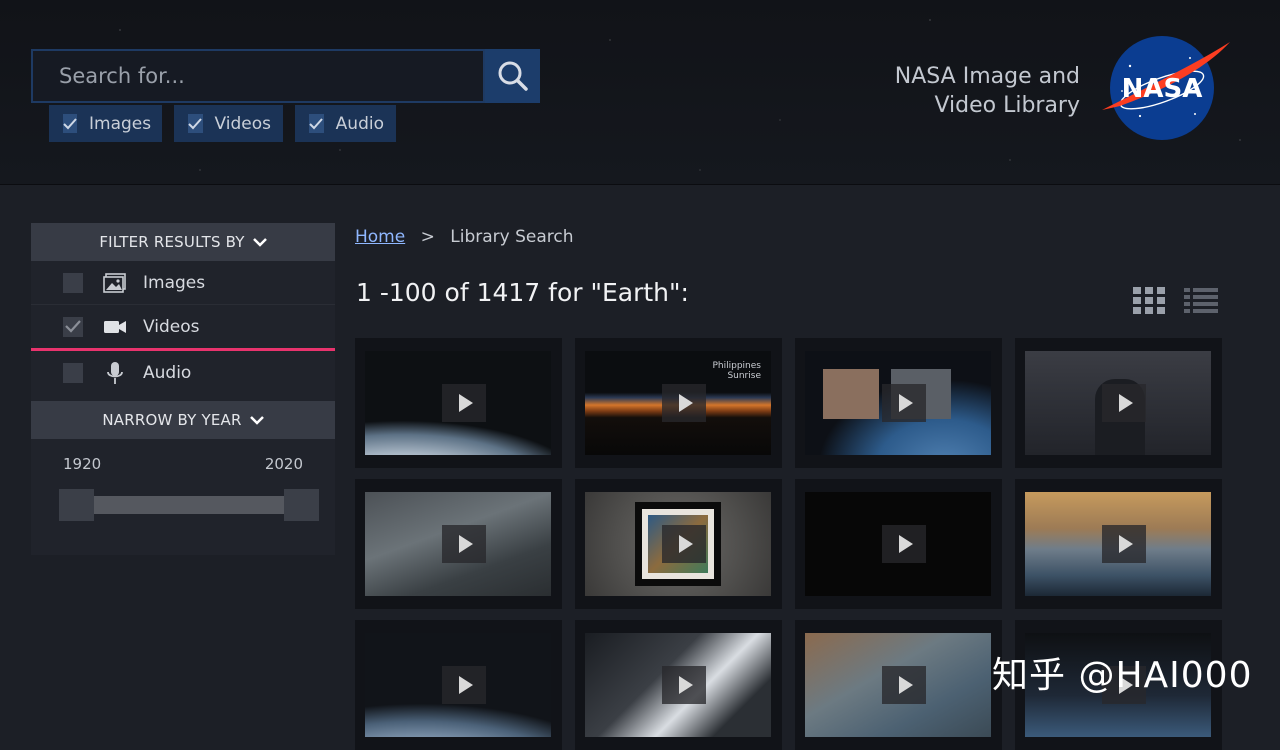  I want to click on search-input, so click(269, 76).